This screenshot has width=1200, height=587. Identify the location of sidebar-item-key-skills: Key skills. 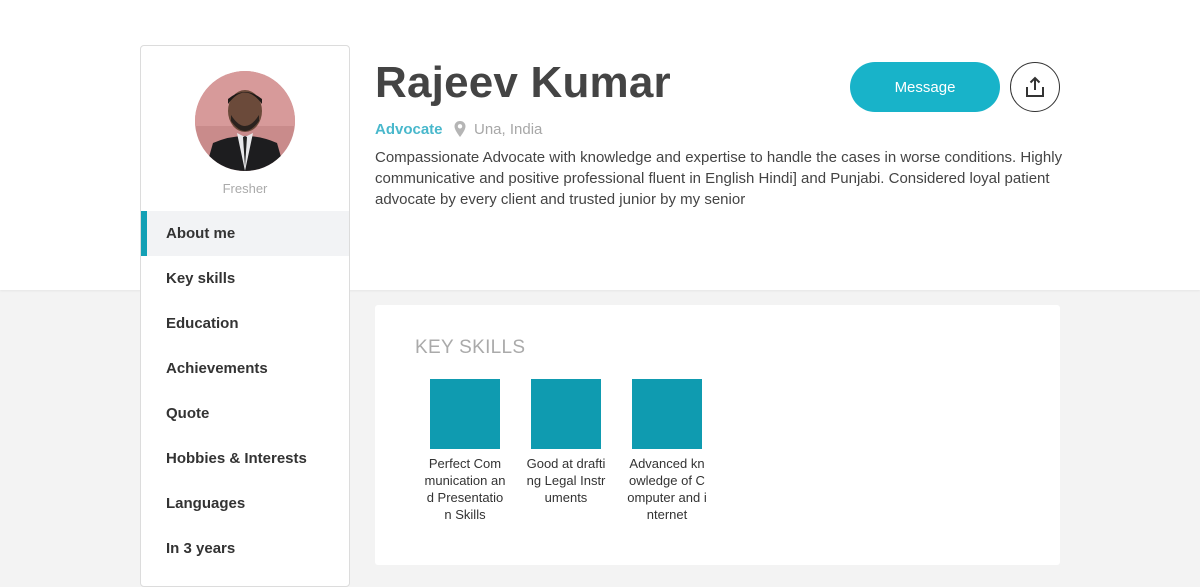
(245, 278).